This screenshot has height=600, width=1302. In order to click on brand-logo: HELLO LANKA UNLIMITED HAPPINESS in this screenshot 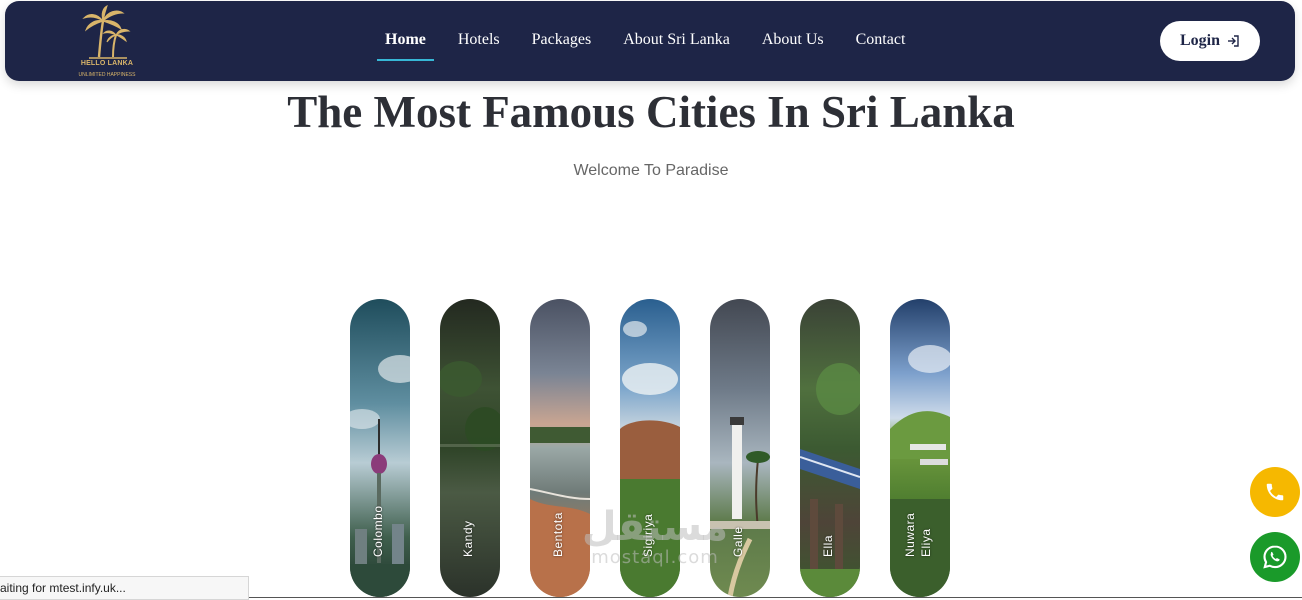, I will do `click(107, 43)`.